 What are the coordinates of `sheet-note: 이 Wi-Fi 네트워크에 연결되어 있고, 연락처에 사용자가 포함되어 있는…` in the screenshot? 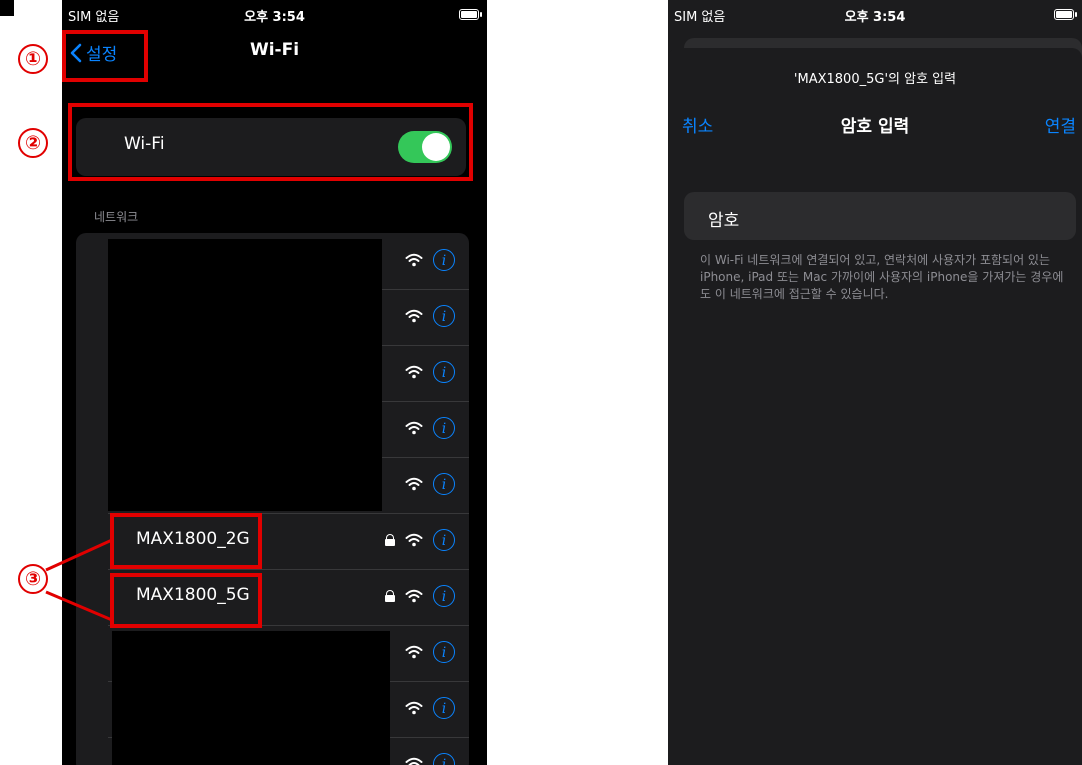 It's located at (882, 277).